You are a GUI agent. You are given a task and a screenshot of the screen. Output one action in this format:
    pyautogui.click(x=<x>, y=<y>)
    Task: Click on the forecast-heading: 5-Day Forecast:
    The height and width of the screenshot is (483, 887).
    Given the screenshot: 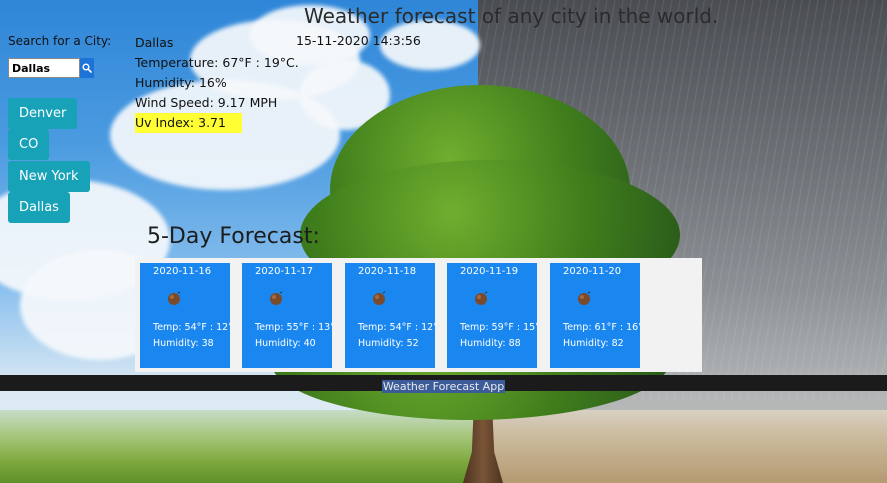 What is the action you would take?
    pyautogui.click(x=233, y=236)
    